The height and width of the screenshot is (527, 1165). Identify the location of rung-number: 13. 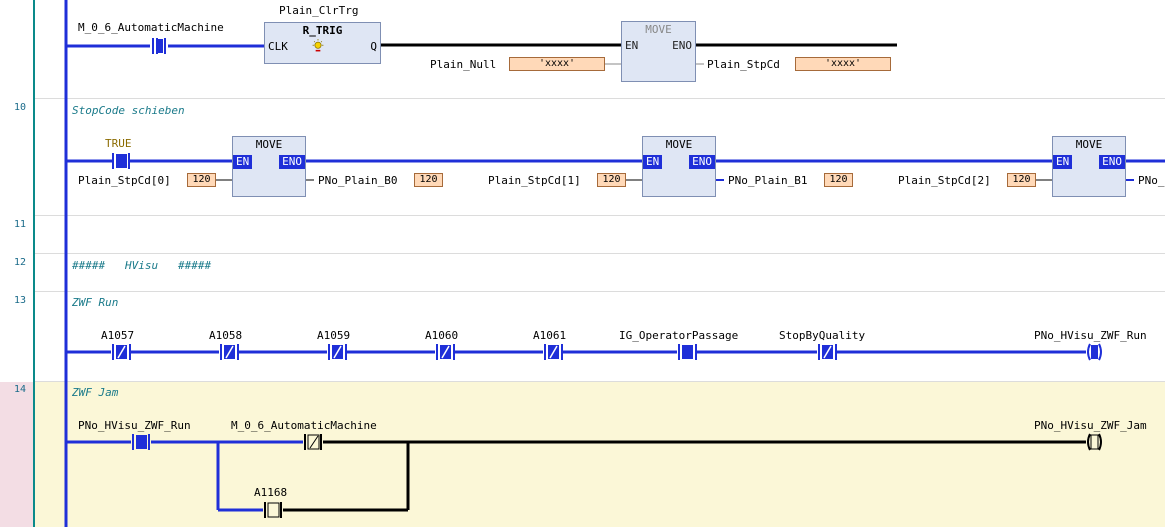
(20, 300).